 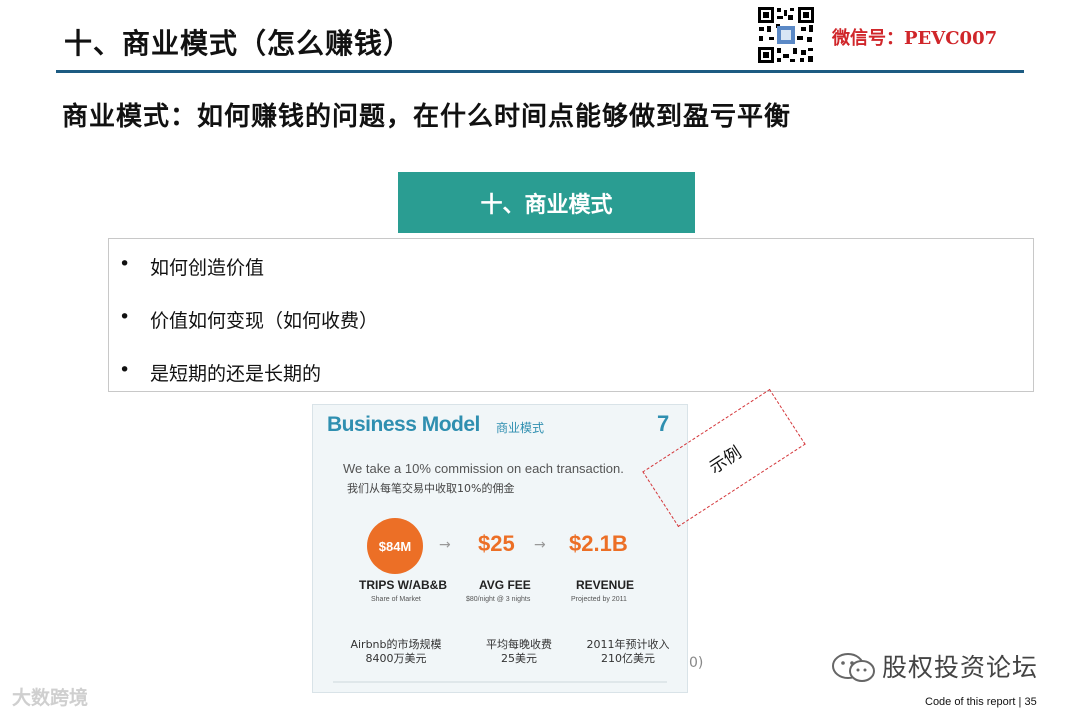 I want to click on example-slide-title: Business Model, so click(x=403, y=424).